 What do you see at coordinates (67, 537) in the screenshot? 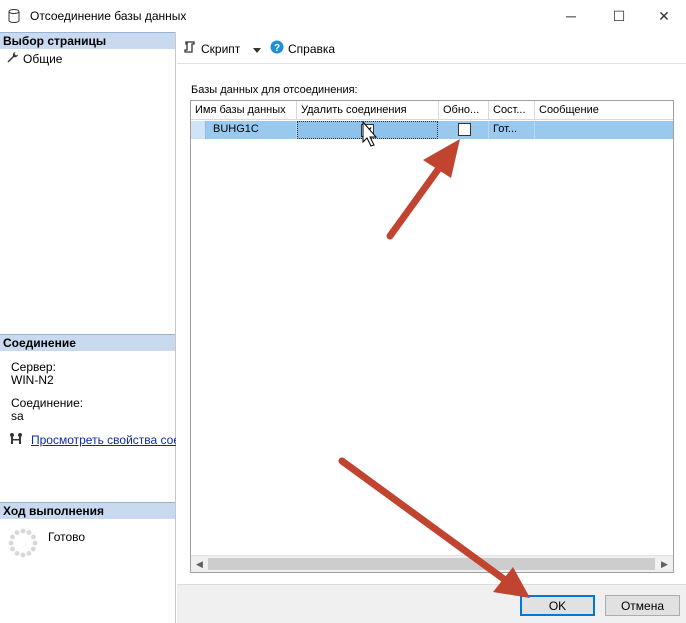
I see `progress-status: Готово` at bounding box center [67, 537].